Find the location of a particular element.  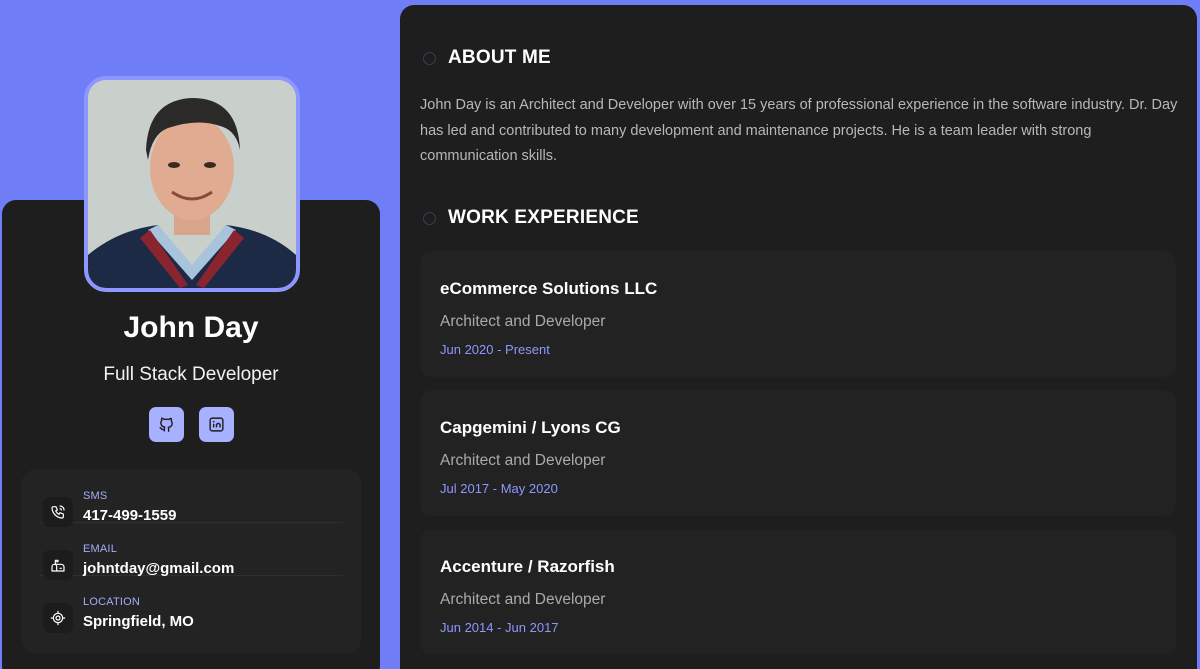

job-company: Capgemini / Lyons CG is located at coordinates (530, 427).